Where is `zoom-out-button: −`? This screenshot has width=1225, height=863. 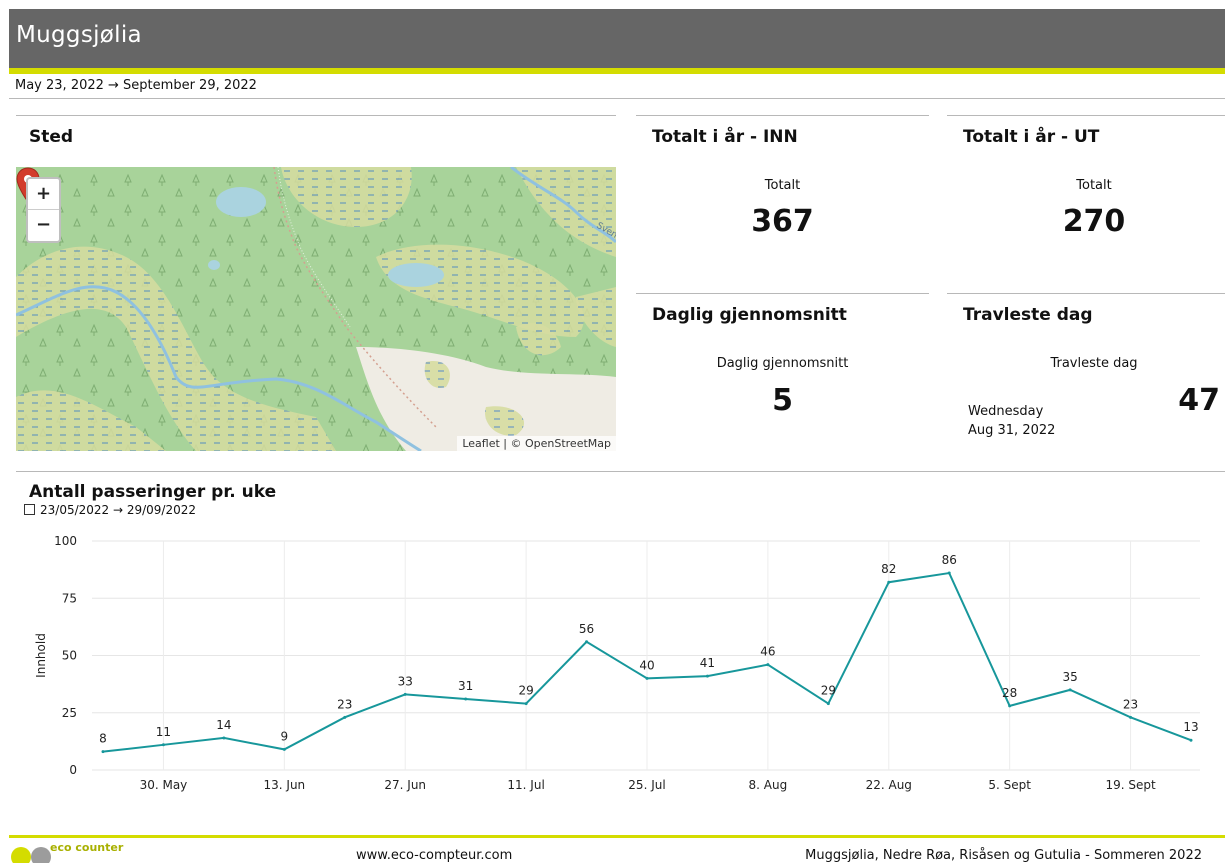
zoom-out-button: − is located at coordinates (43, 225).